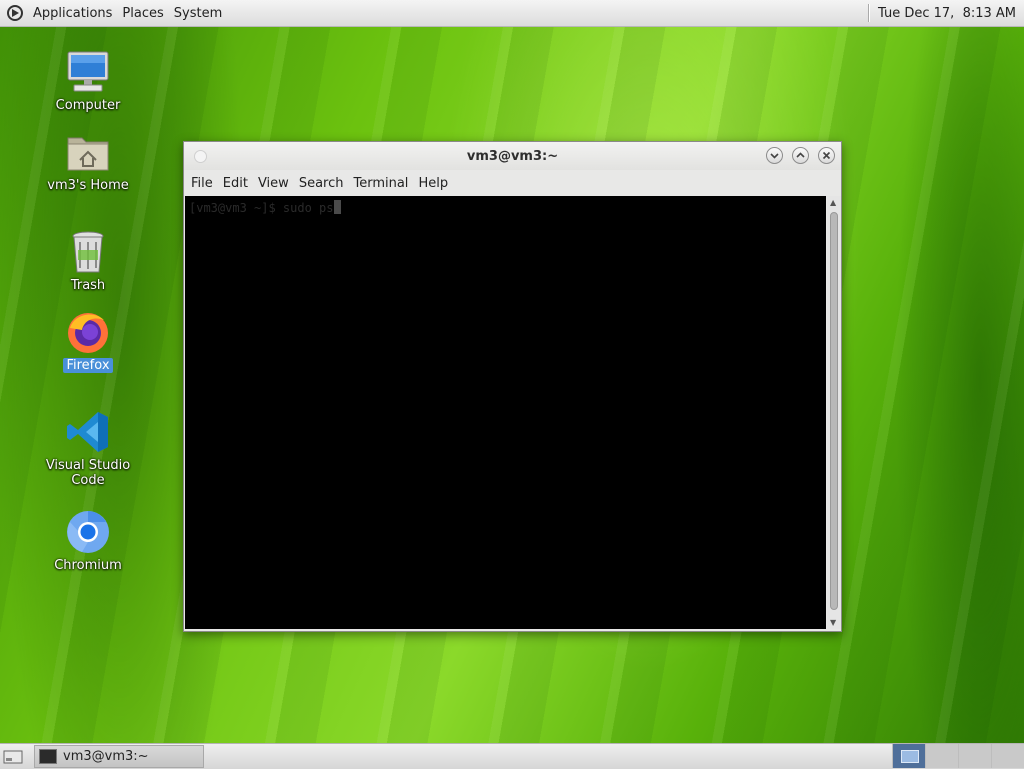 The image size is (1024, 769). What do you see at coordinates (433, 183) in the screenshot?
I see `menu-help: Help` at bounding box center [433, 183].